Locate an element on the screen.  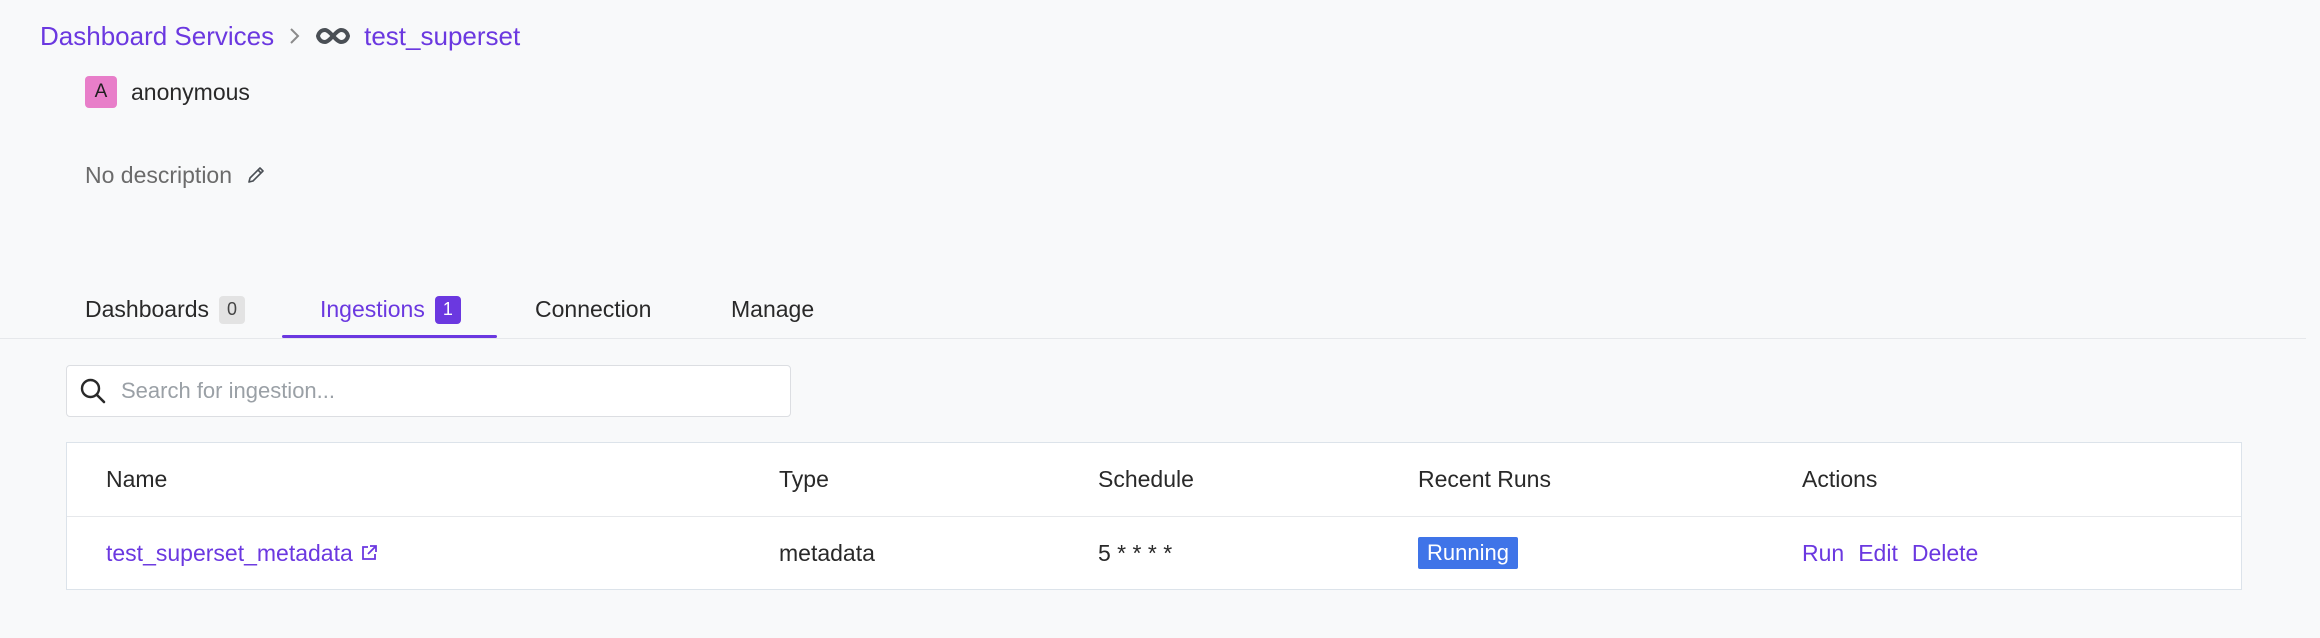
avatar: A is located at coordinates (101, 92).